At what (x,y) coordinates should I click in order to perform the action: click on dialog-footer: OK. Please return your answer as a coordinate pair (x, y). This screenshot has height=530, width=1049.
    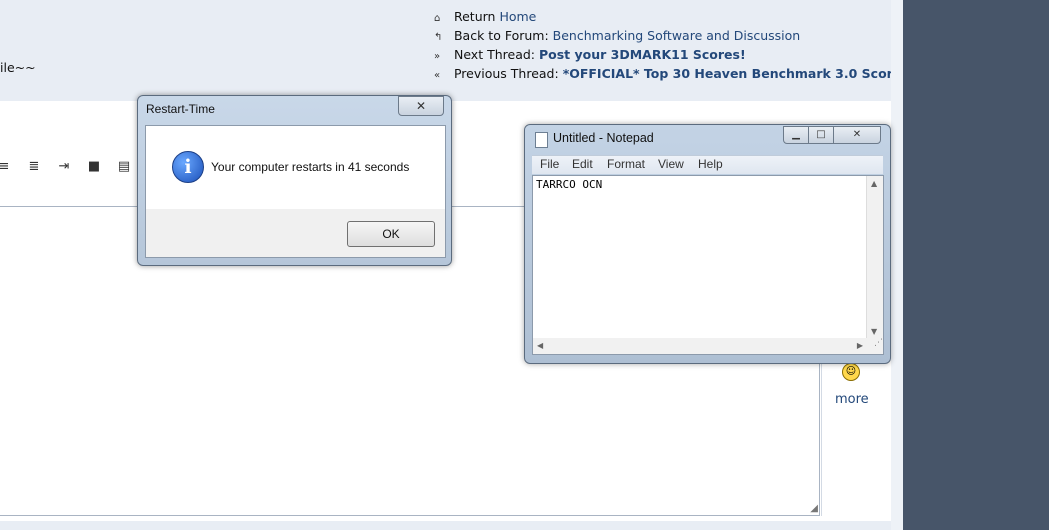
    Looking at the image, I should click on (295, 233).